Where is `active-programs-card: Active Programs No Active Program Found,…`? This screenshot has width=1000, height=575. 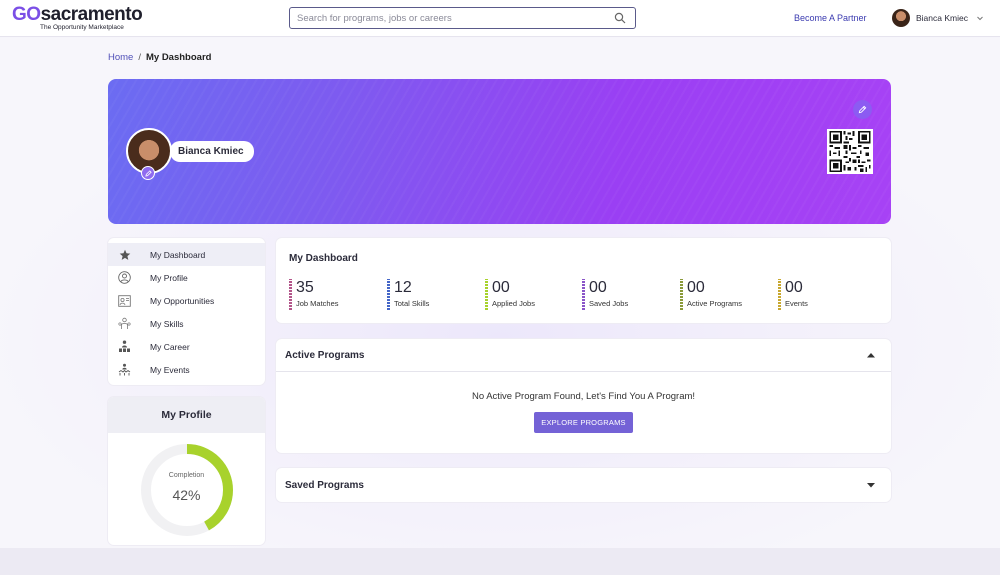
active-programs-card: Active Programs No Active Program Found,… is located at coordinates (583, 396).